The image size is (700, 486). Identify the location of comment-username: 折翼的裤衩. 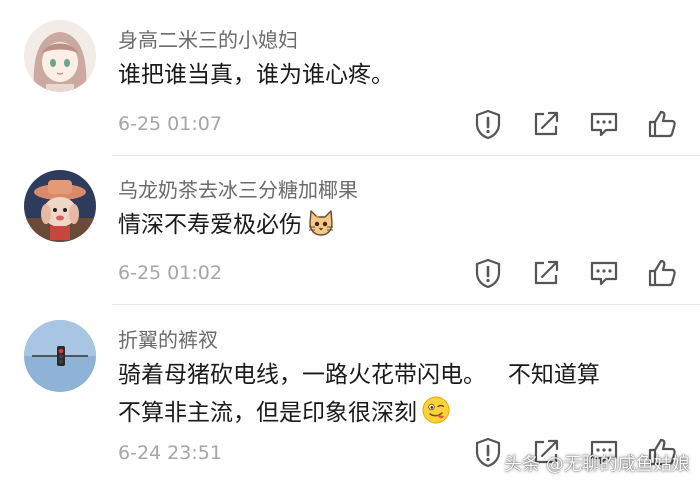
(168, 338).